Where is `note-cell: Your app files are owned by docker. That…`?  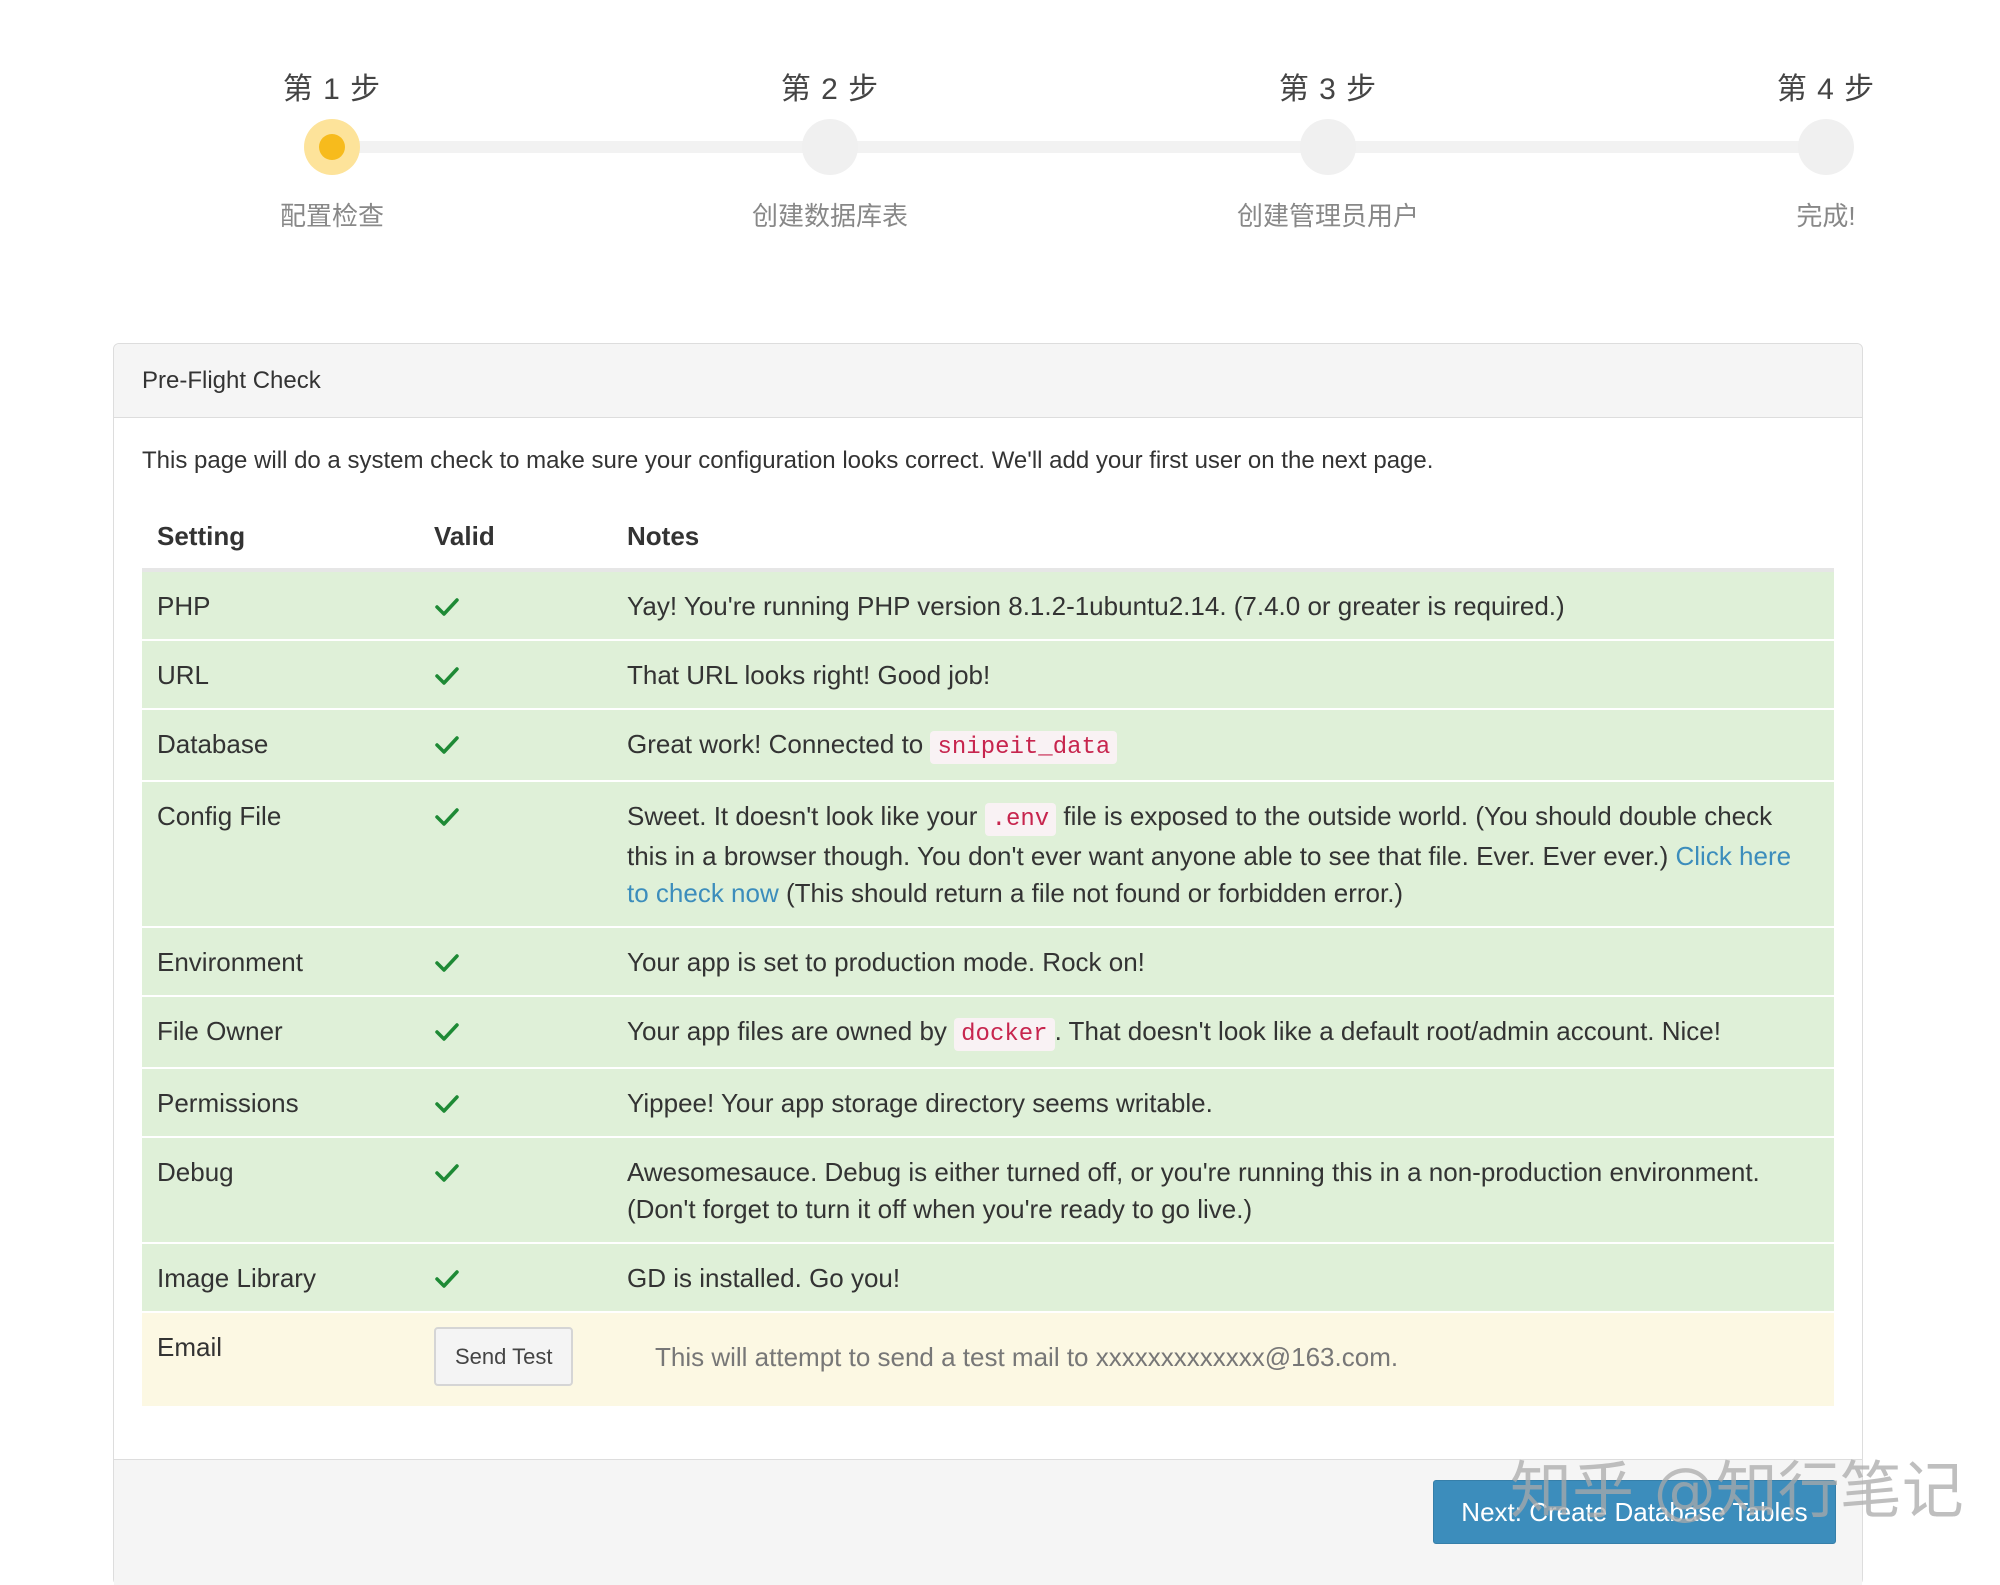
note-cell: Your app files are owned by docker. That… is located at coordinates (1223, 1031).